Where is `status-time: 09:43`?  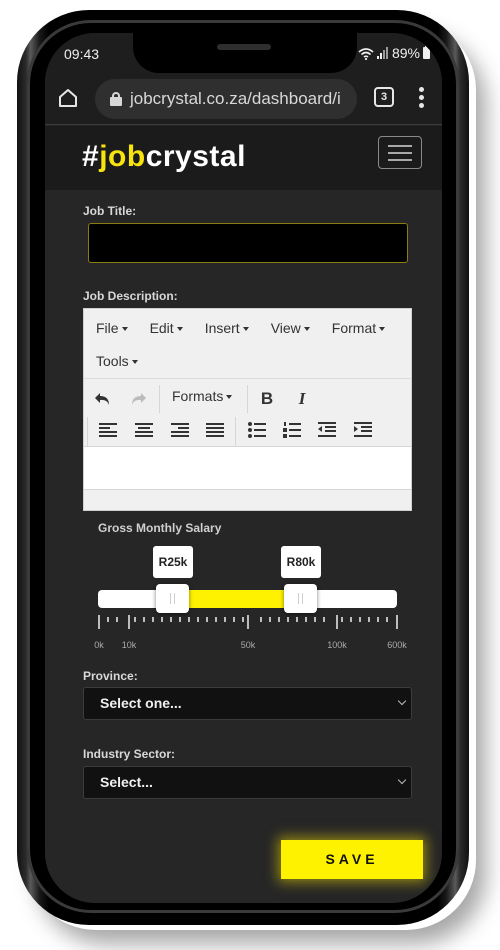
status-time: 09:43 is located at coordinates (82, 54).